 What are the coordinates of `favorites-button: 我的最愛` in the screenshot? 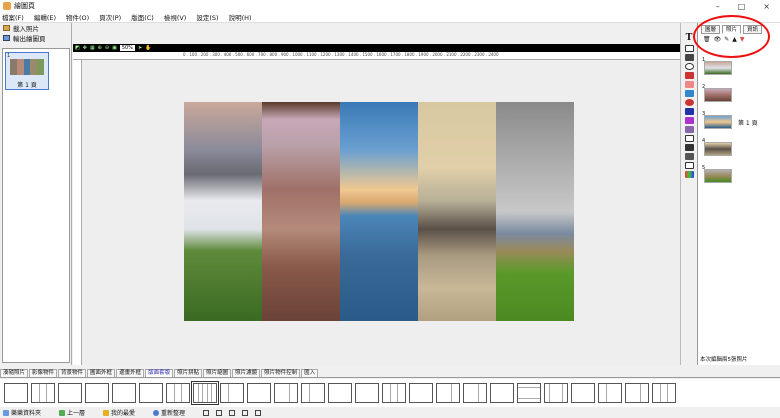 It's located at (119, 412).